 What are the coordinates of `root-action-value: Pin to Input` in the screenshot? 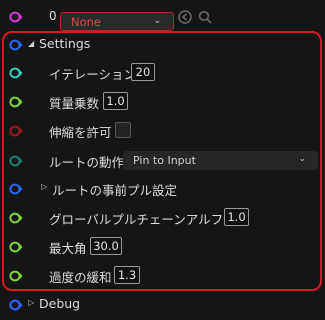 It's located at (164, 160).